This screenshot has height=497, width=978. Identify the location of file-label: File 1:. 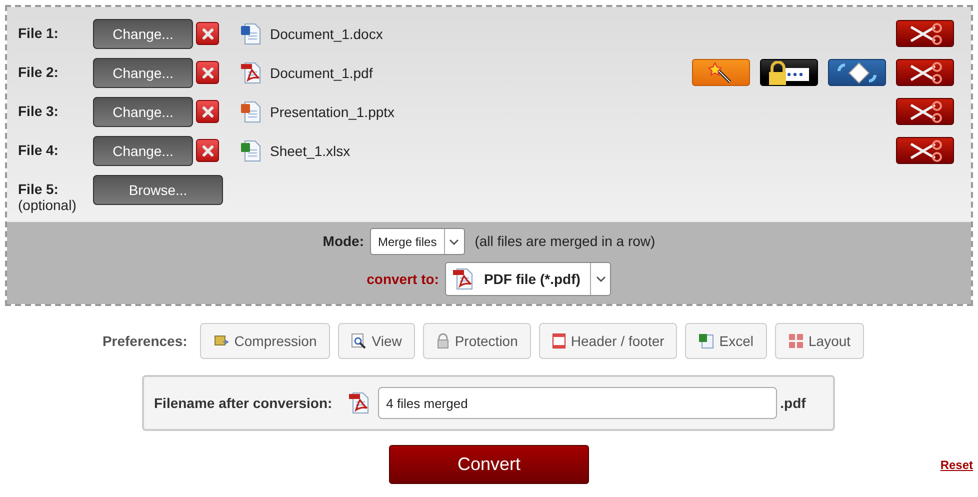
(39, 33).